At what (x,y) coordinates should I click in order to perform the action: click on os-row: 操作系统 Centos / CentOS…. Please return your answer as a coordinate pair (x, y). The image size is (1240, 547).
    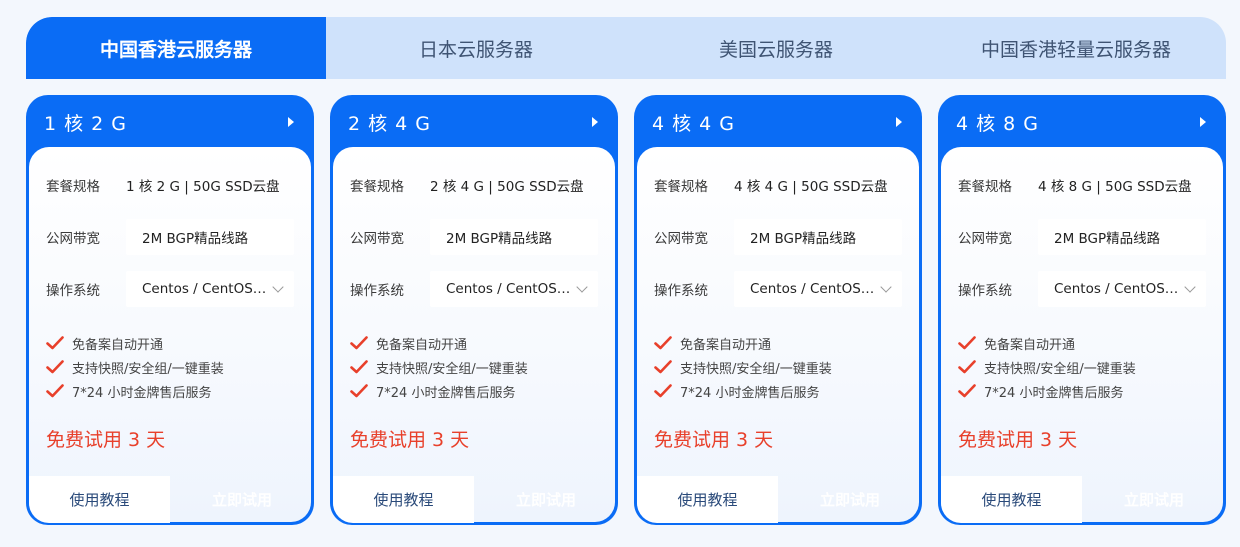
    Looking at the image, I should click on (1082, 289).